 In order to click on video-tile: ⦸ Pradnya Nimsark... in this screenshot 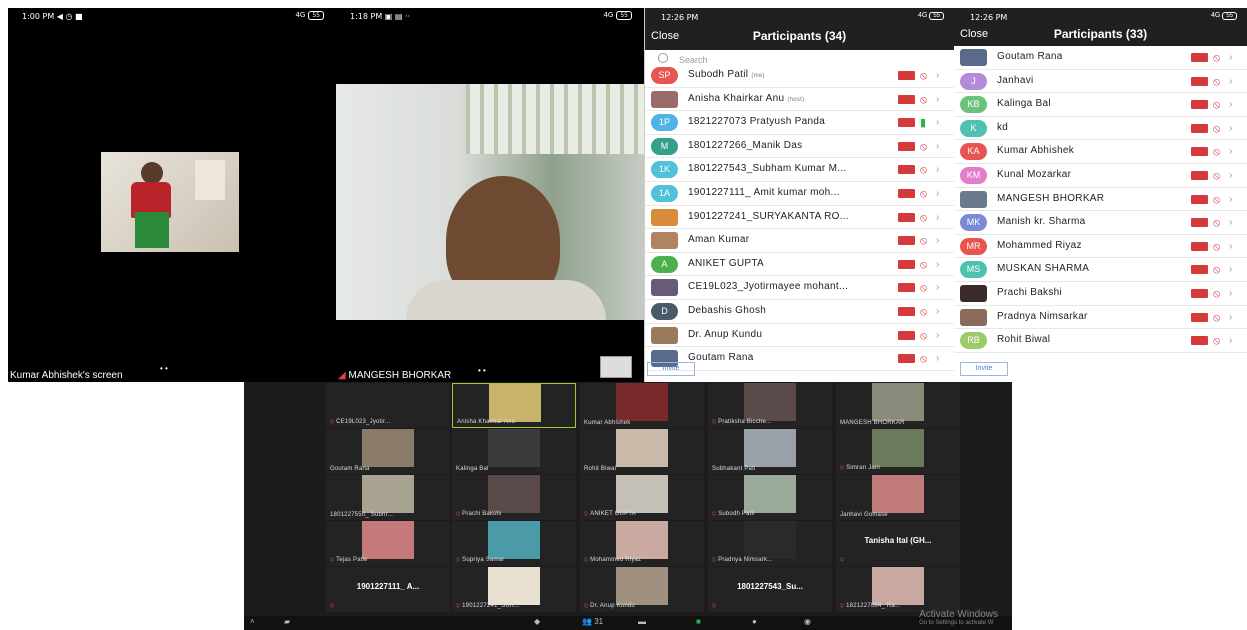, I will do `click(770, 543)`.